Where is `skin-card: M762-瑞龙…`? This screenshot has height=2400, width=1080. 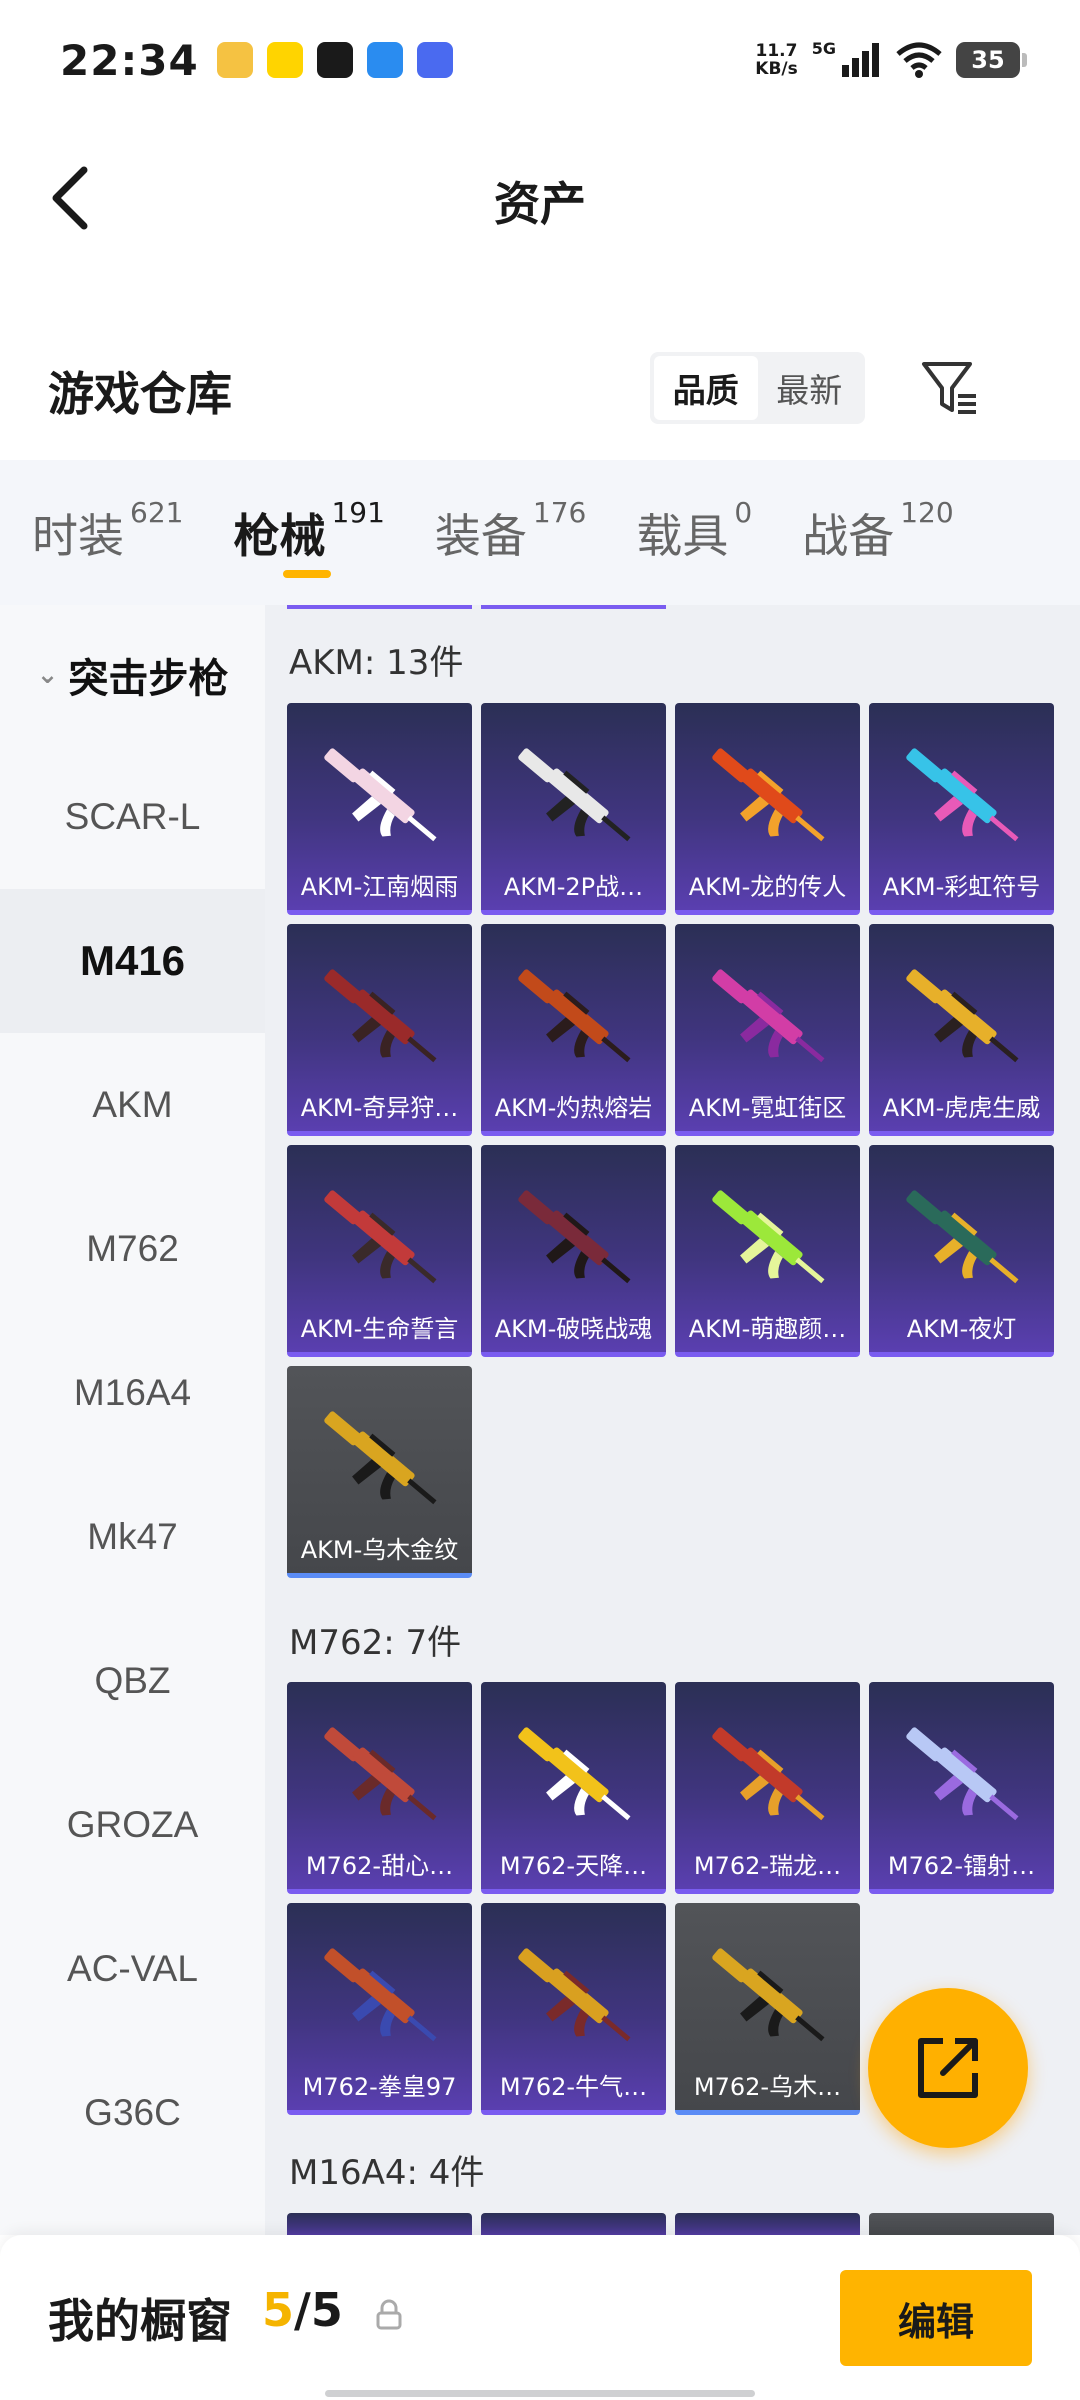
skin-card: M762-瑞龙… is located at coordinates (767, 1788).